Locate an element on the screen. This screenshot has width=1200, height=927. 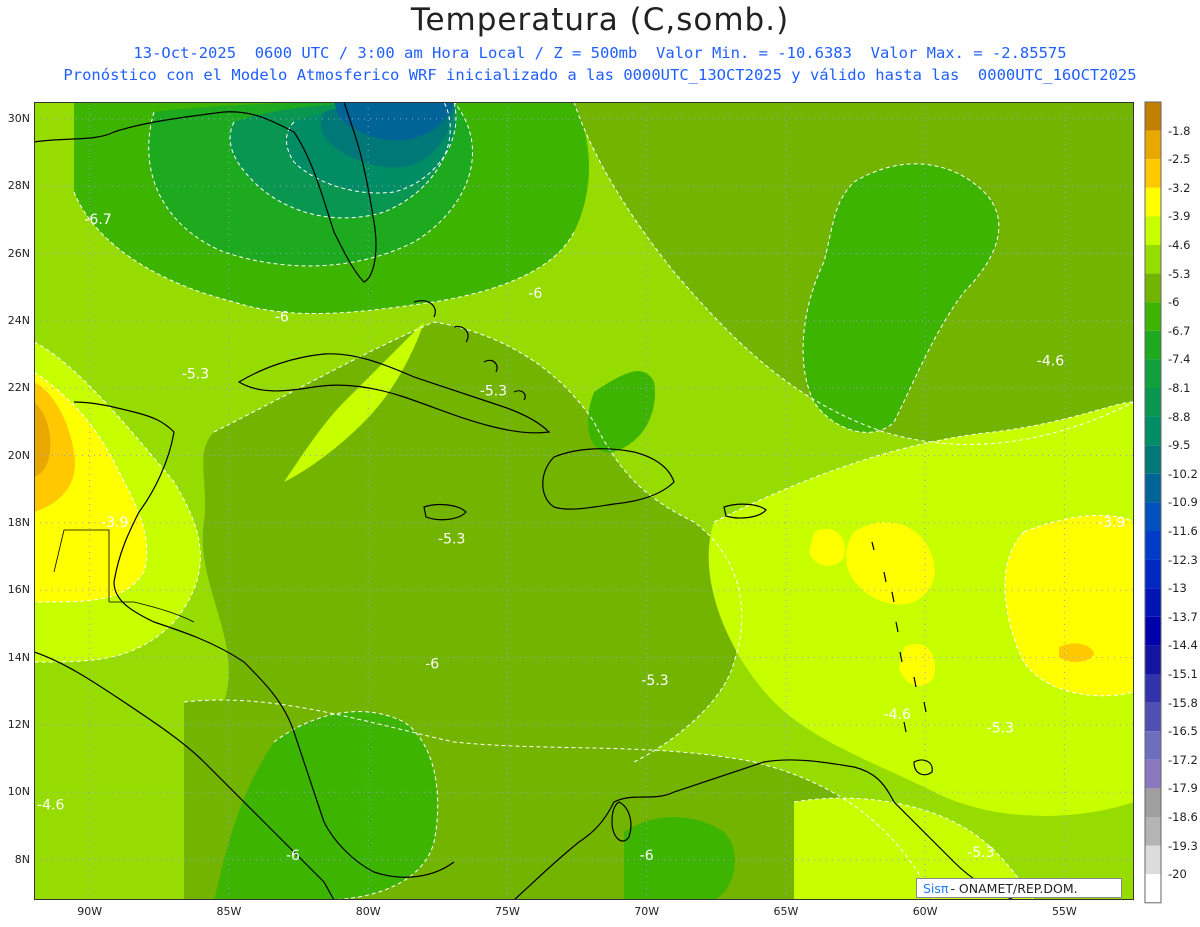
x-tick-label: 75W is located at coordinates (507, 911).